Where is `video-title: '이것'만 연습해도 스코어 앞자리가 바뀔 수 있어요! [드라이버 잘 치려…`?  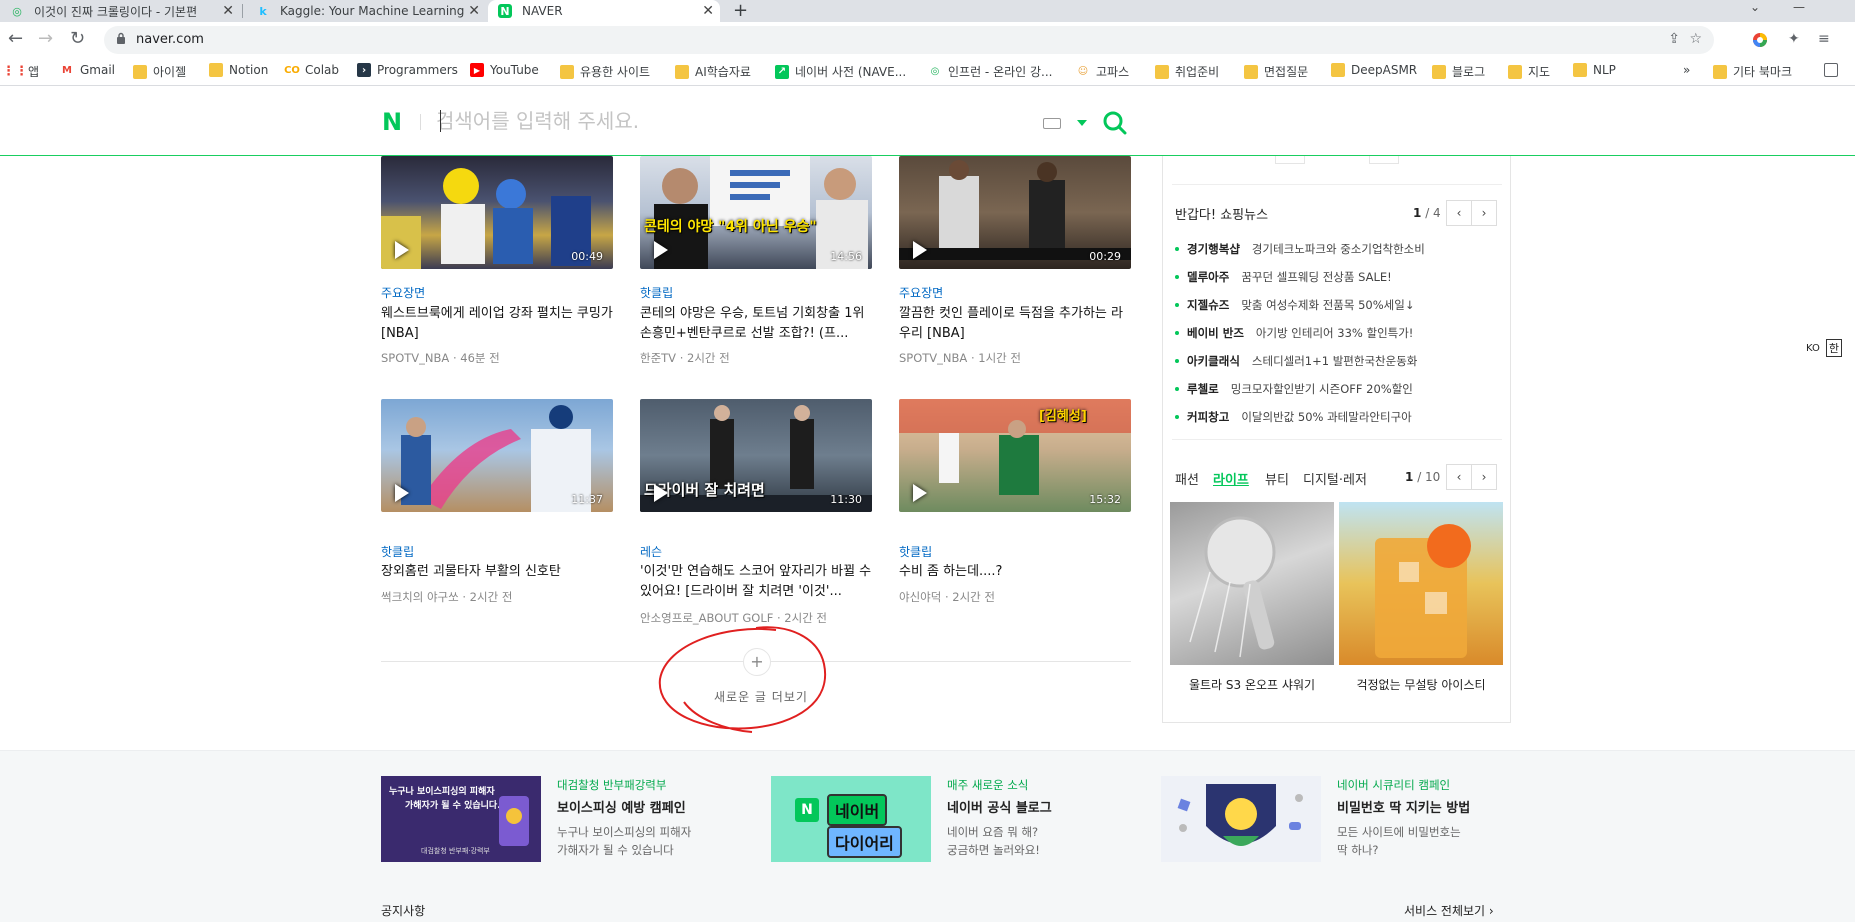
video-title: '이것'만 연습해도 스코어 앞자리가 바뀔 수 있어요! [드라이버 잘 치려… is located at coordinates (756, 582).